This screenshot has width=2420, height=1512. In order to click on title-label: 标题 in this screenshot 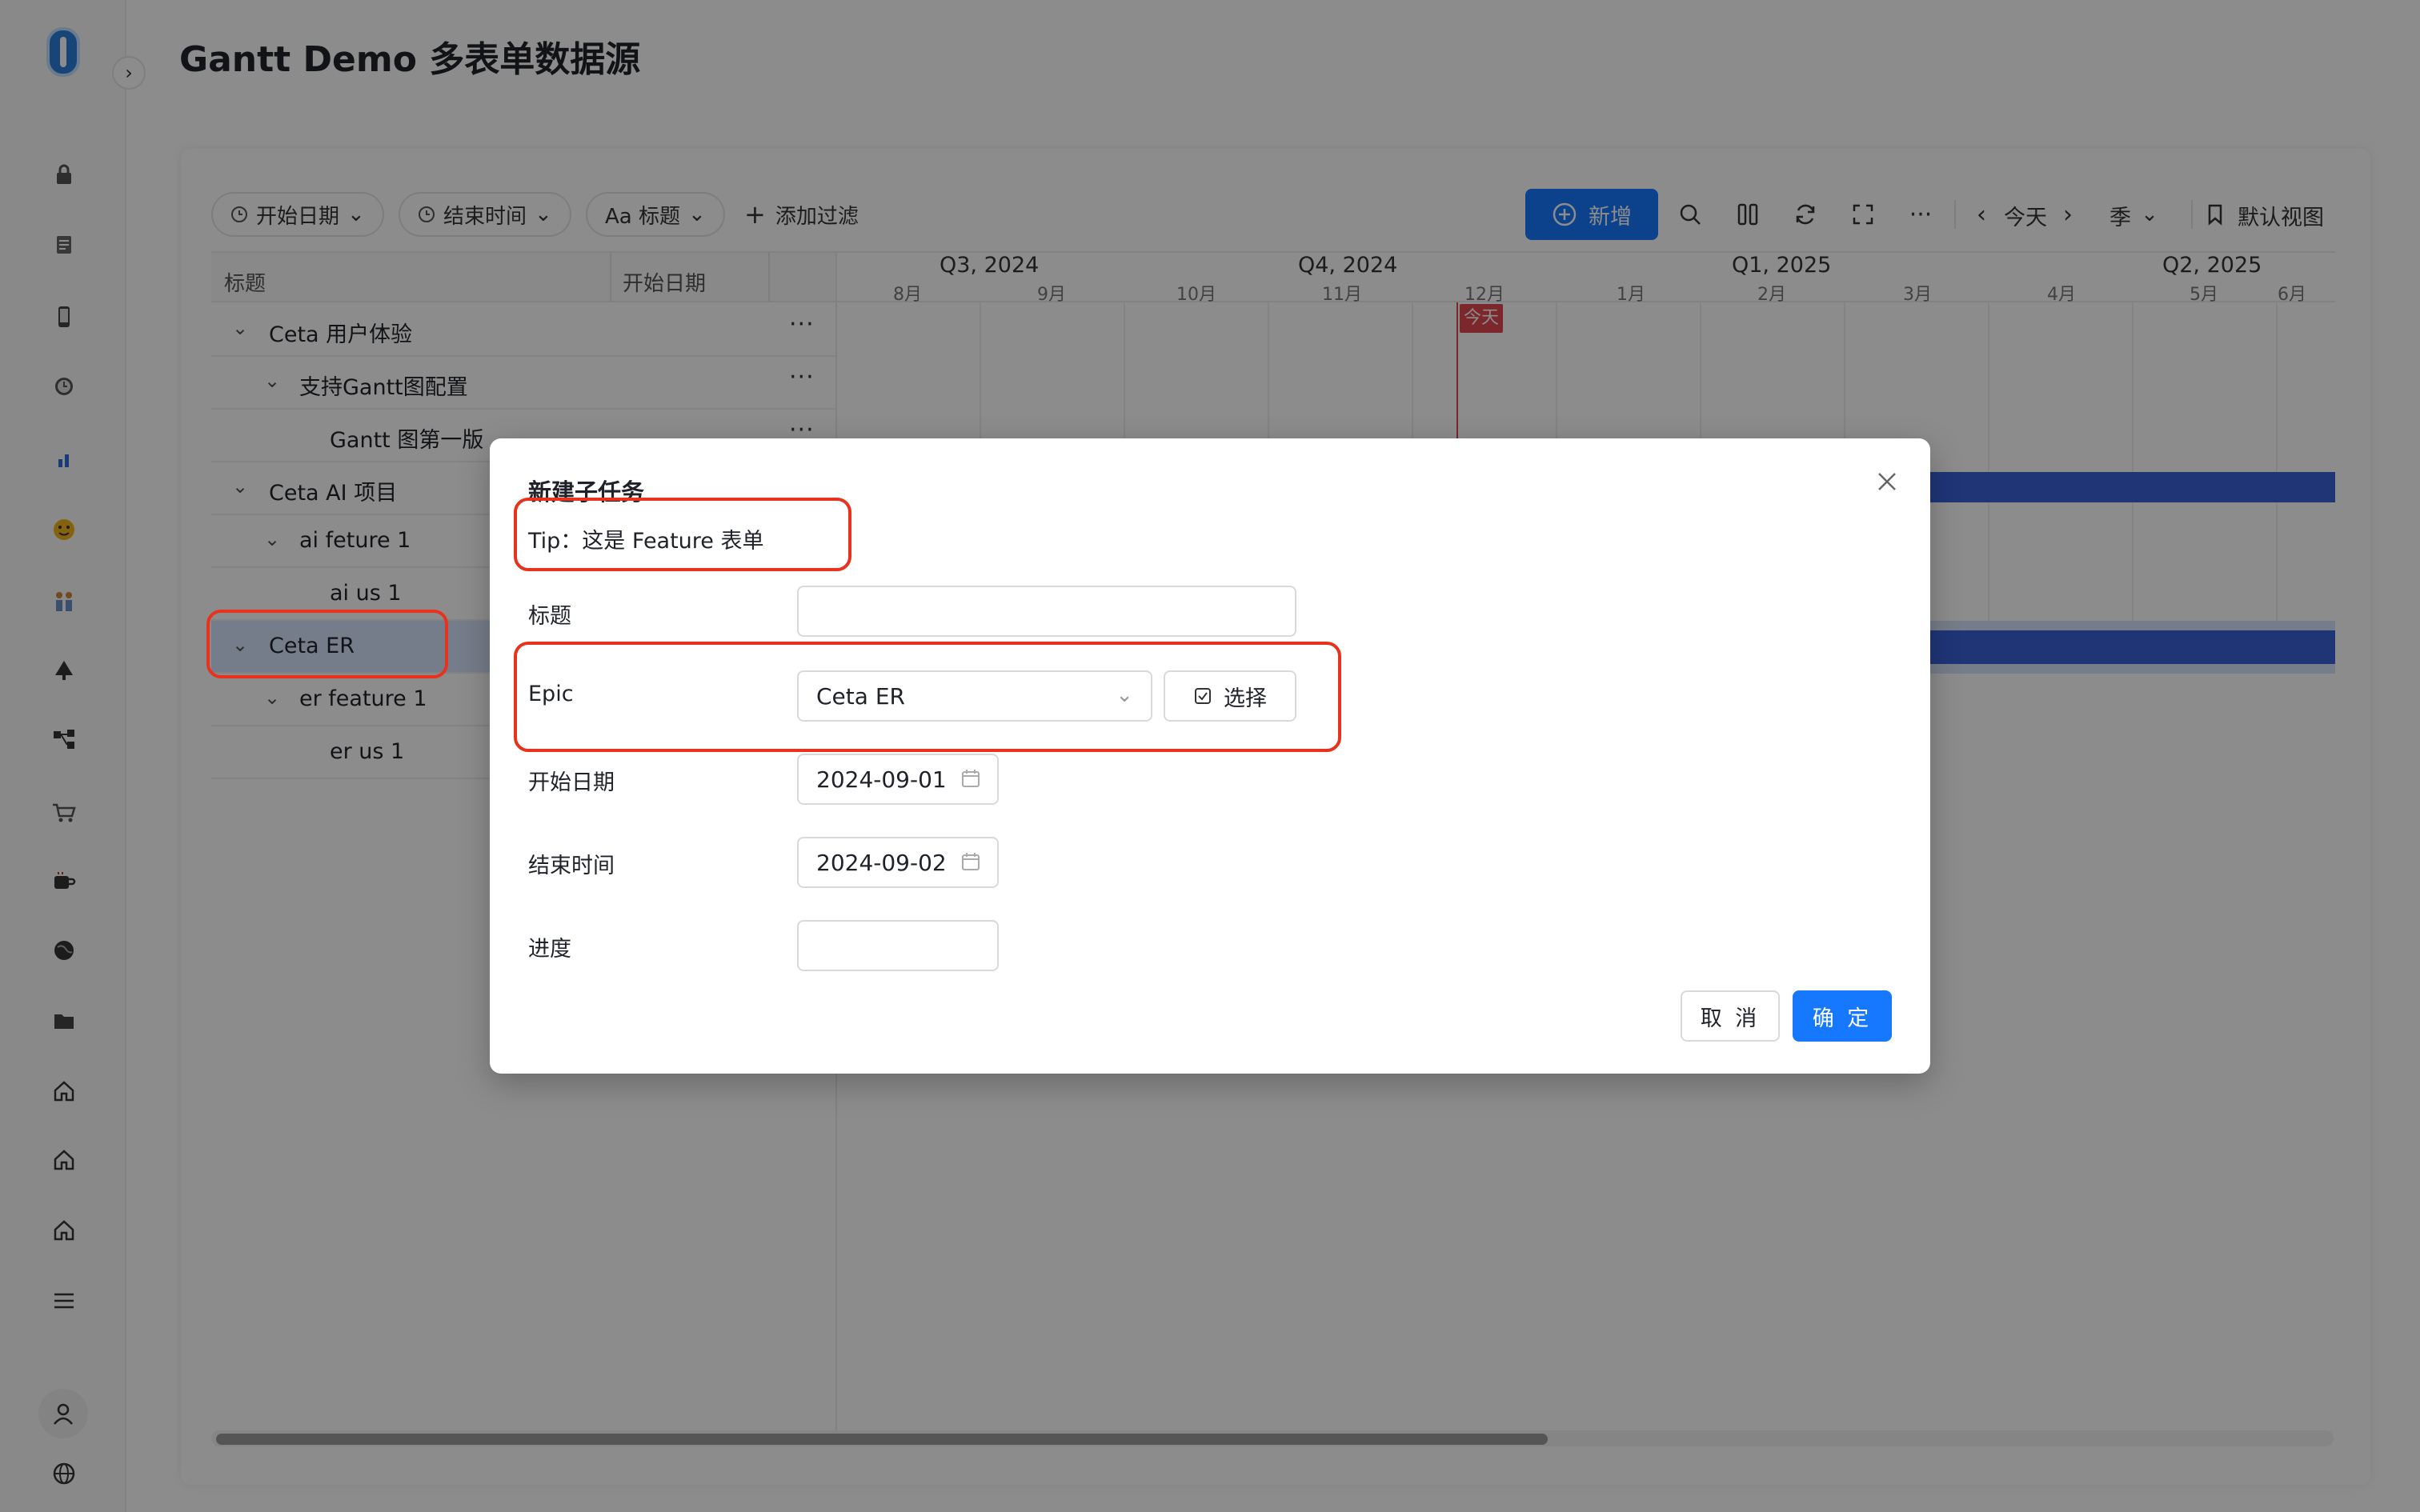, I will do `click(549, 616)`.